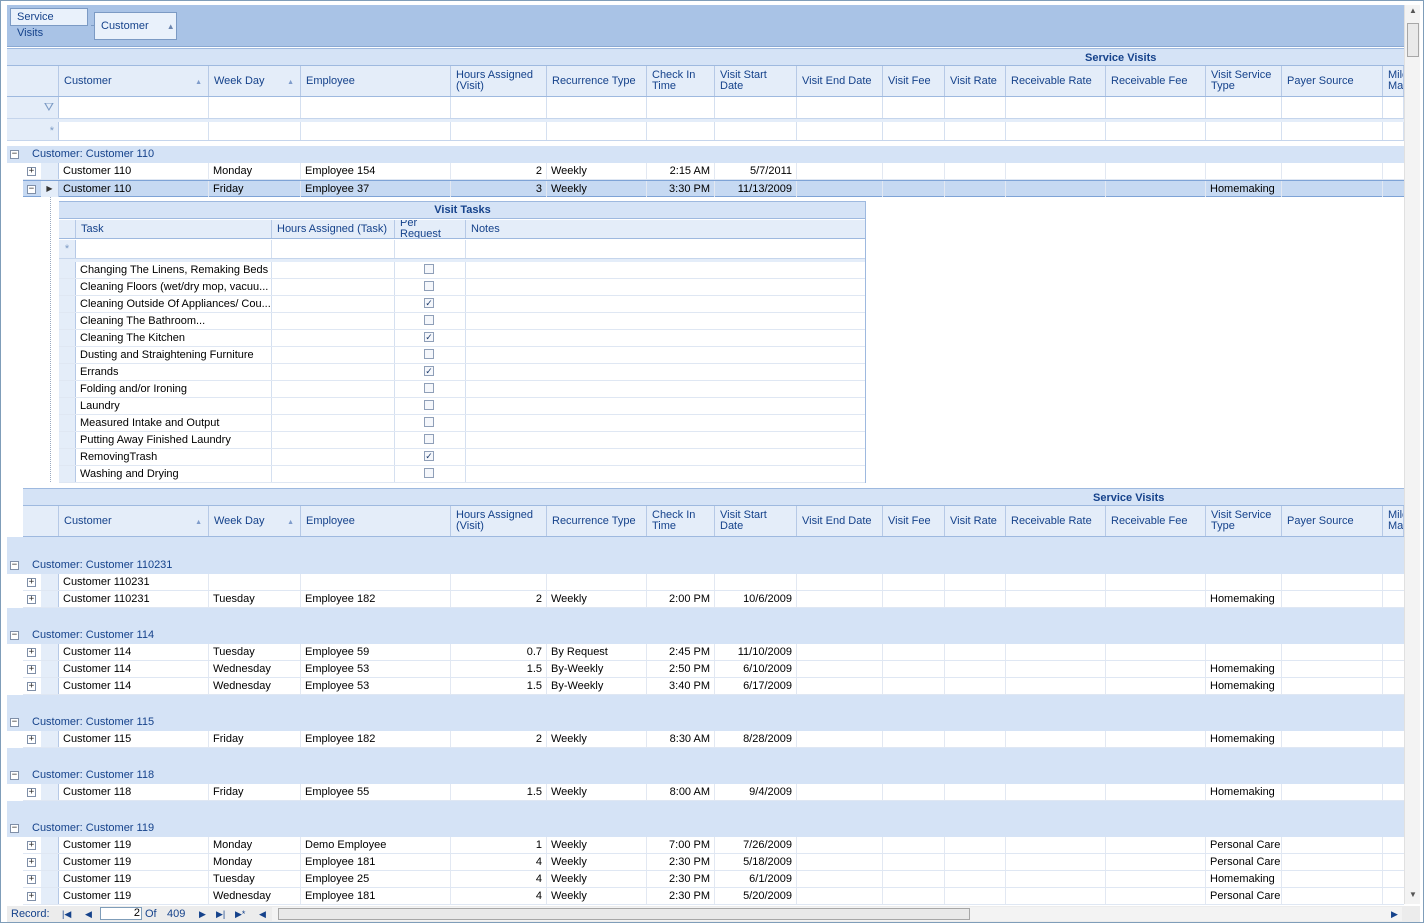 The width and height of the screenshot is (1425, 924). What do you see at coordinates (174, 372) in the screenshot?
I see `task-name-cell: Errands` at bounding box center [174, 372].